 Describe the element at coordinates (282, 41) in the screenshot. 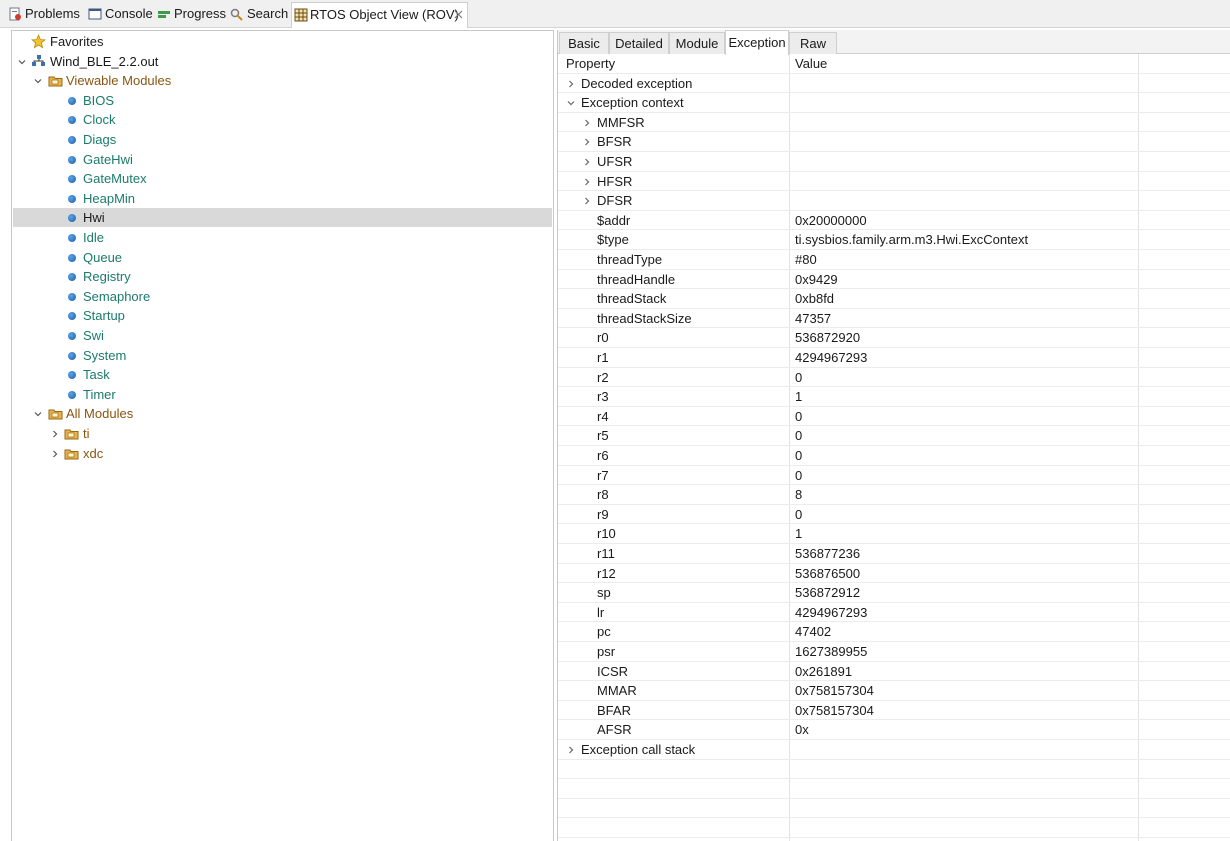

I see `tree-item-favorites: Favorites` at that location.